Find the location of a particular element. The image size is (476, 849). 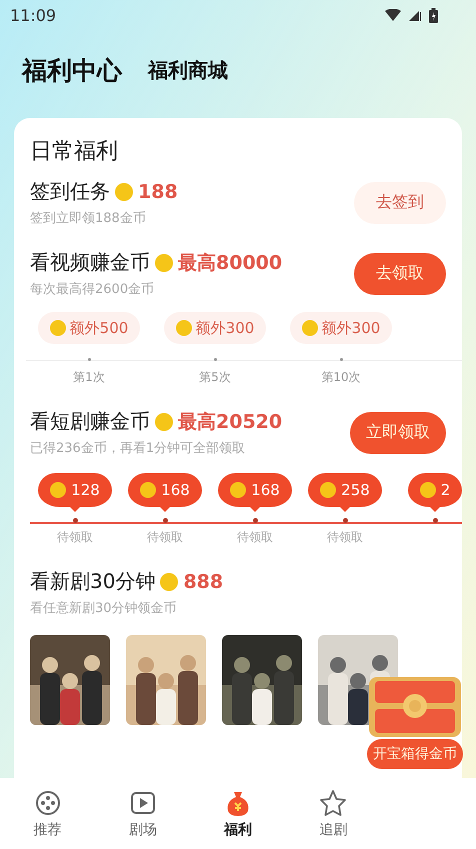

task-title: 签到任务 is located at coordinates (70, 191).